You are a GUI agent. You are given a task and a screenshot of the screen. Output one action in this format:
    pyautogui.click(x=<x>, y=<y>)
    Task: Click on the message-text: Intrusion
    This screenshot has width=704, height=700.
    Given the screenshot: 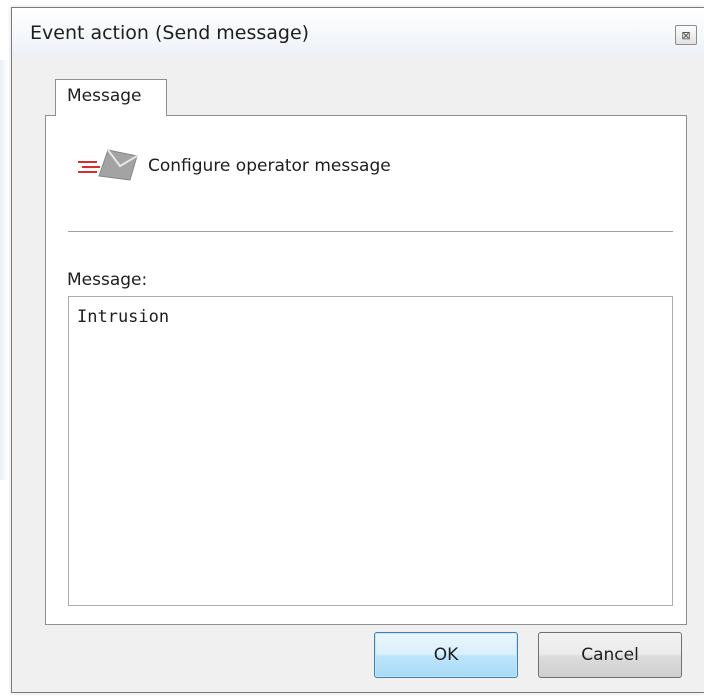 What is the action you would take?
    pyautogui.click(x=123, y=317)
    